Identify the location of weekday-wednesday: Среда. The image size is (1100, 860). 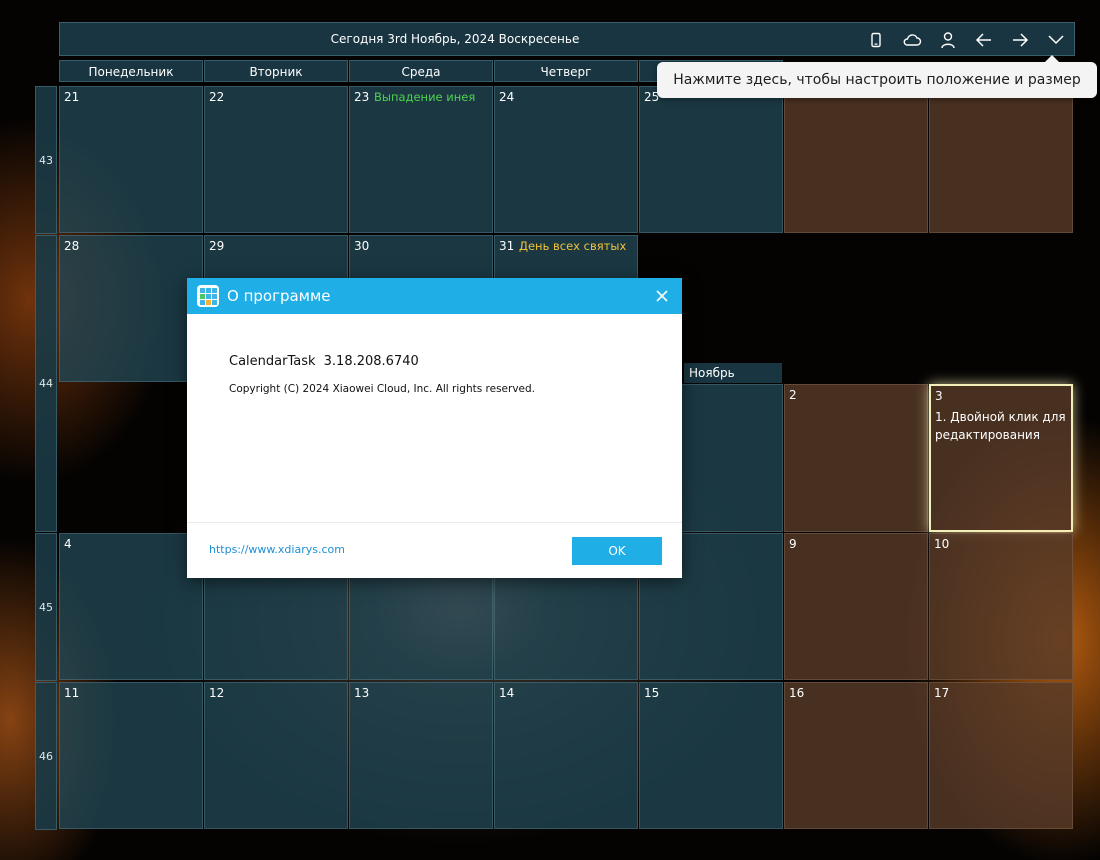
(421, 71).